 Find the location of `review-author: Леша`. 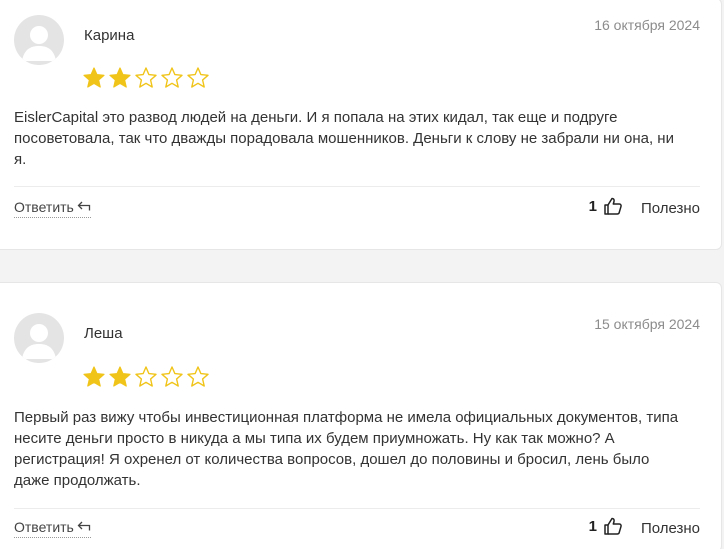

review-author: Леша is located at coordinates (103, 333).